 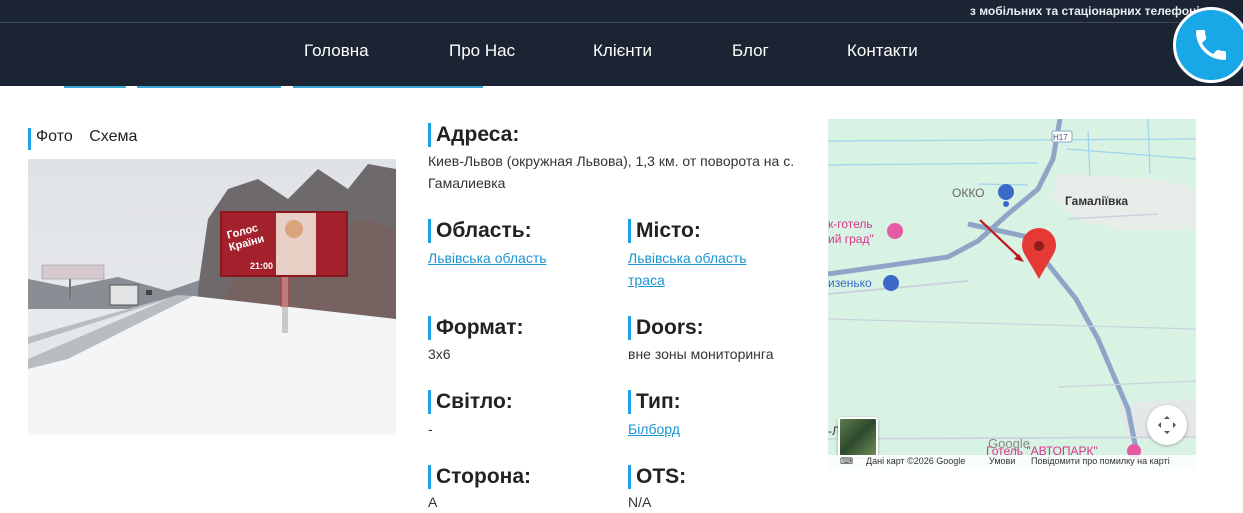 What do you see at coordinates (54, 137) in the screenshot?
I see `tab-photo: Фото` at bounding box center [54, 137].